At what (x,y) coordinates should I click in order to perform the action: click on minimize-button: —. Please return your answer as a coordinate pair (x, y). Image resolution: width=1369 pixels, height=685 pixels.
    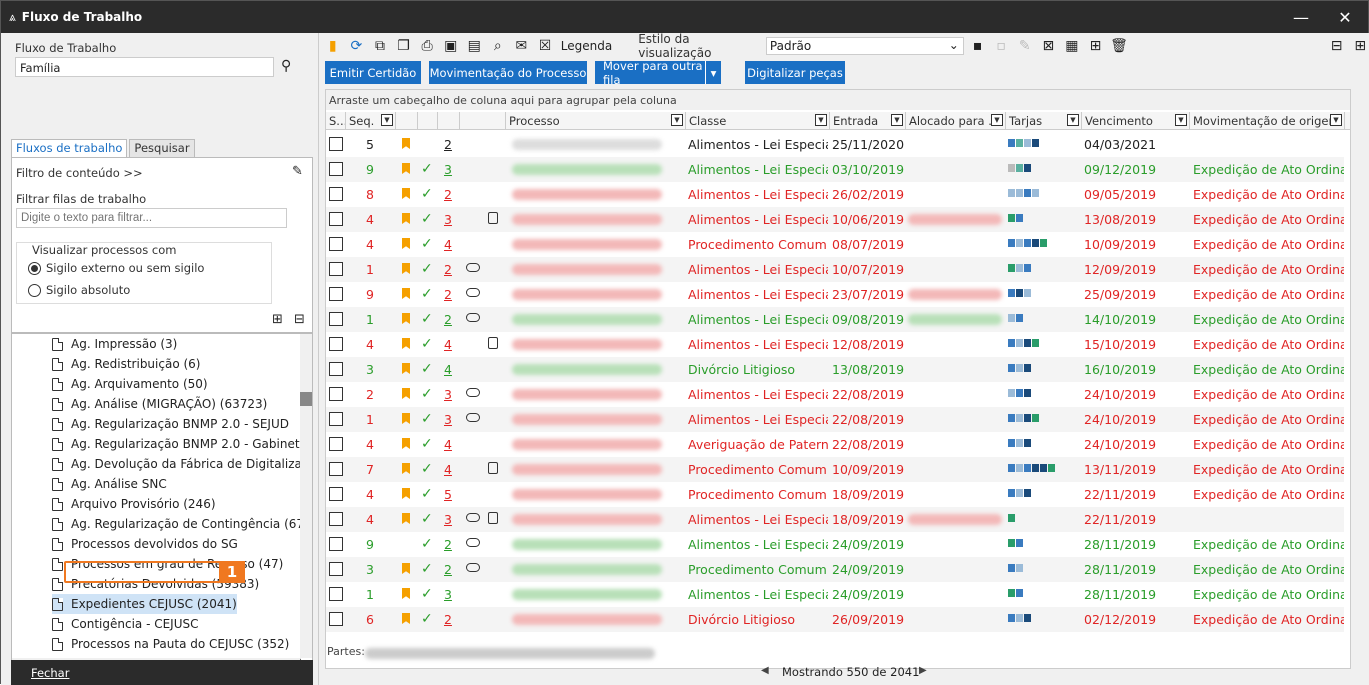
    Looking at the image, I should click on (1301, 17).